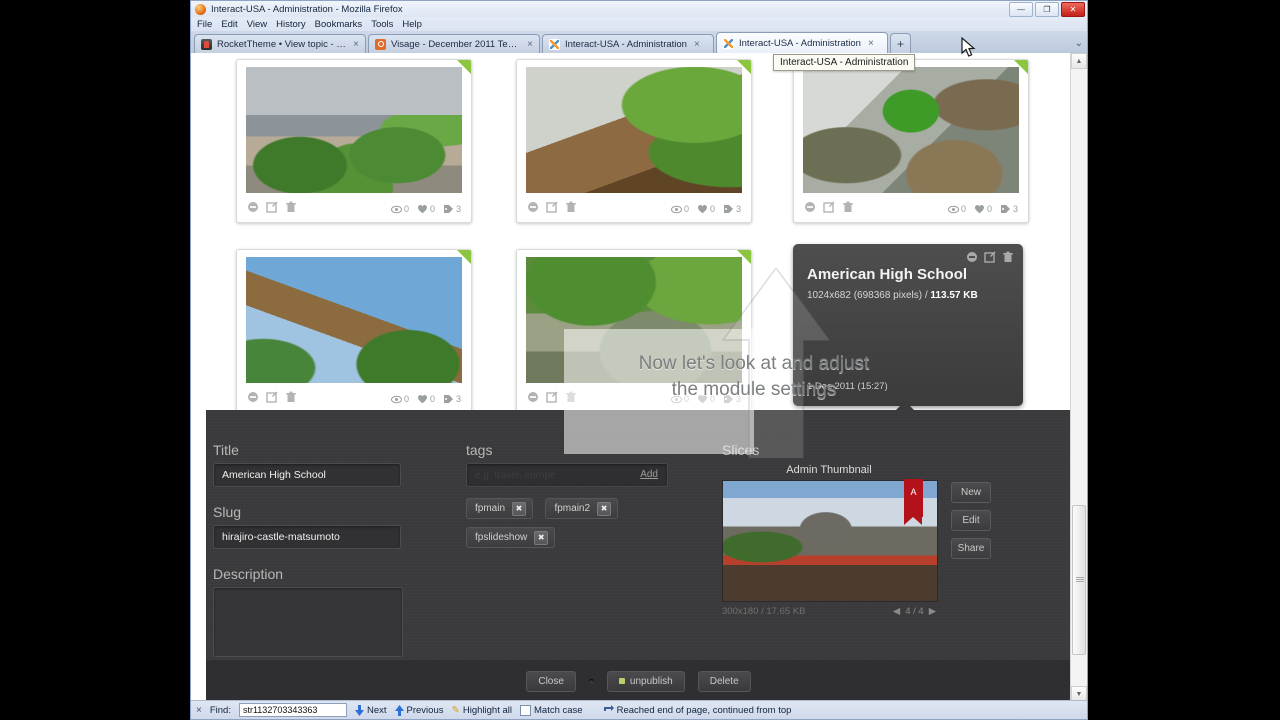 The image size is (1280, 720). What do you see at coordinates (634, 130) in the screenshot?
I see `thumbnail-image` at bounding box center [634, 130].